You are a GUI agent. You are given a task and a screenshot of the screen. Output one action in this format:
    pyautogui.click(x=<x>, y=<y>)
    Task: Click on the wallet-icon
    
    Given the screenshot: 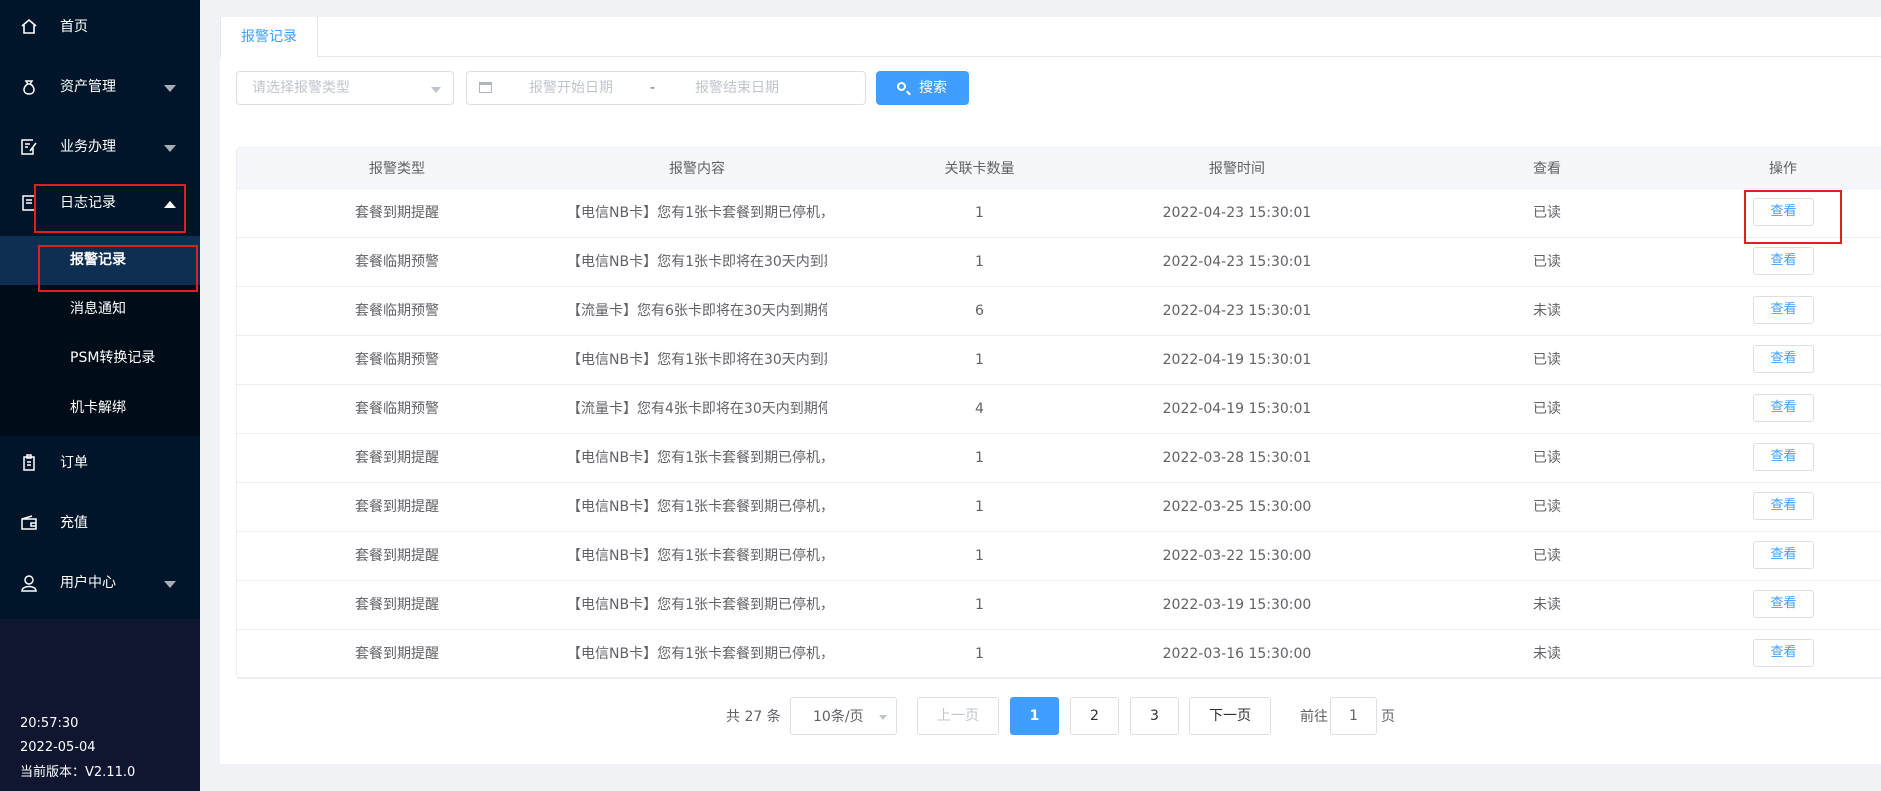 What is the action you would take?
    pyautogui.click(x=29, y=522)
    